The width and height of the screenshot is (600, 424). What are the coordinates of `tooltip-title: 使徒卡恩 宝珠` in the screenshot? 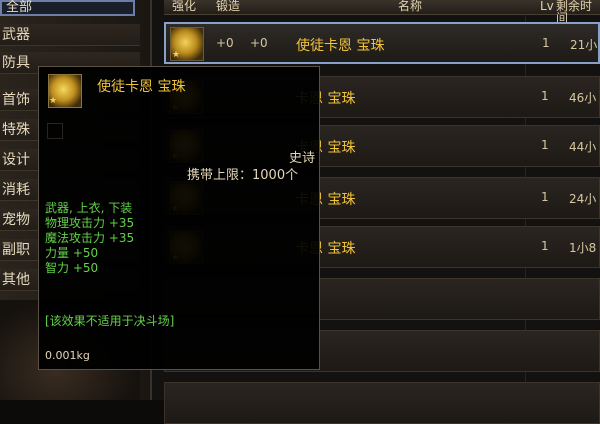 It's located at (141, 87).